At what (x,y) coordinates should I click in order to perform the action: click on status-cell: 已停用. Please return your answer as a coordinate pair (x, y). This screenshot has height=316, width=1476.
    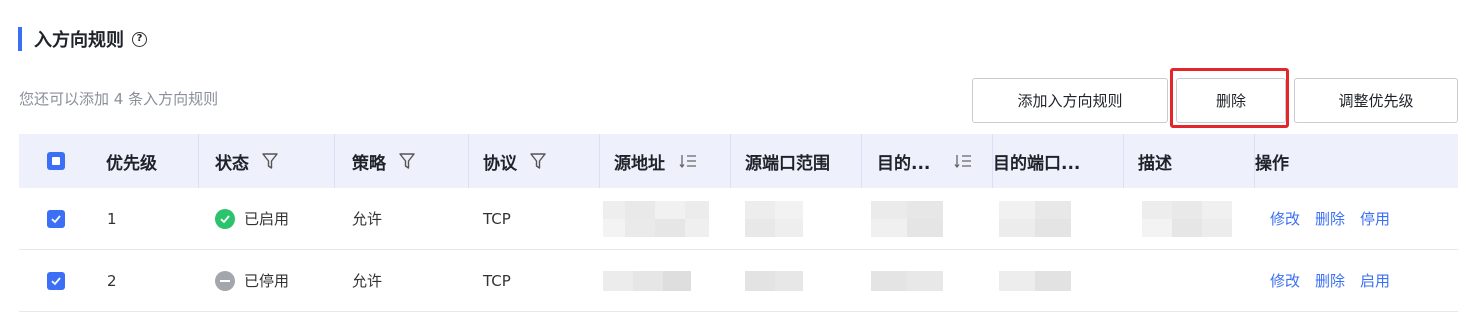
    Looking at the image, I should click on (252, 280).